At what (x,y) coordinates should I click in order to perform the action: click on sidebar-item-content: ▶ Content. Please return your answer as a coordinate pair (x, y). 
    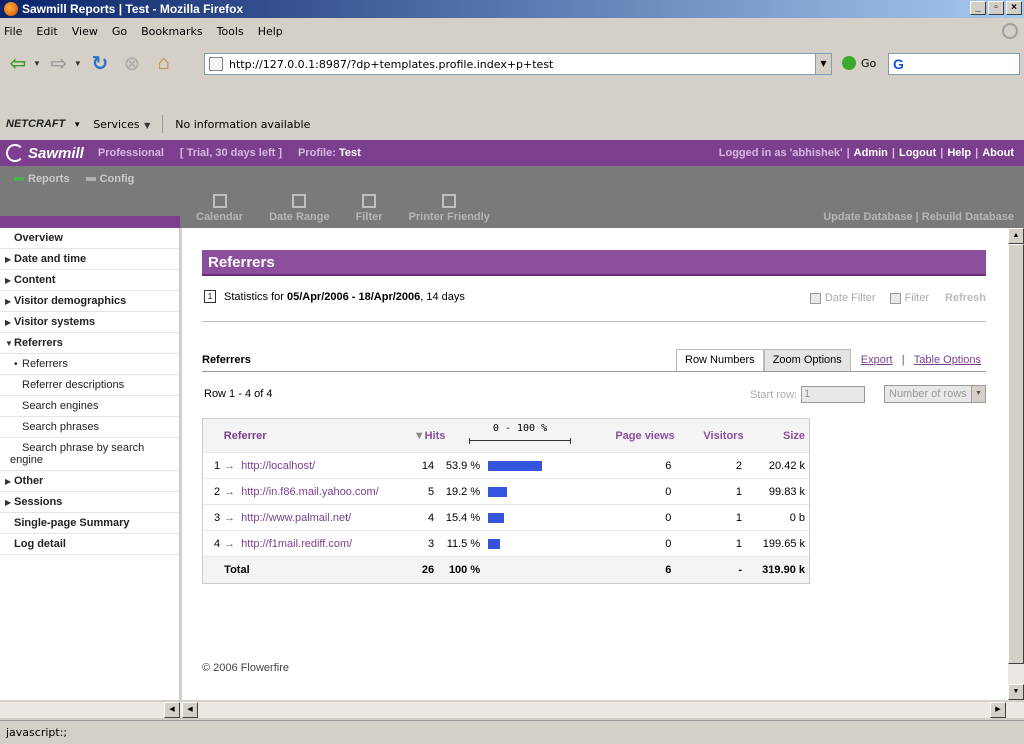
    Looking at the image, I should click on (89, 280).